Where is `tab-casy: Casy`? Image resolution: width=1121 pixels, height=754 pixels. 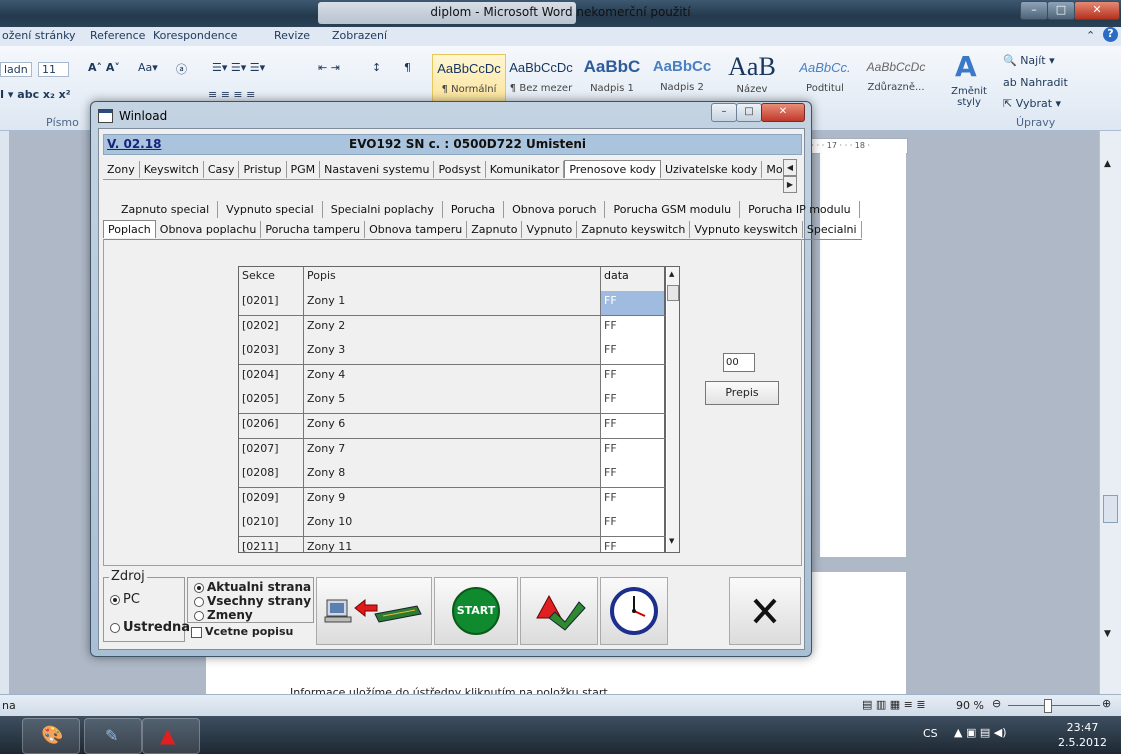 tab-casy: Casy is located at coordinates (222, 169).